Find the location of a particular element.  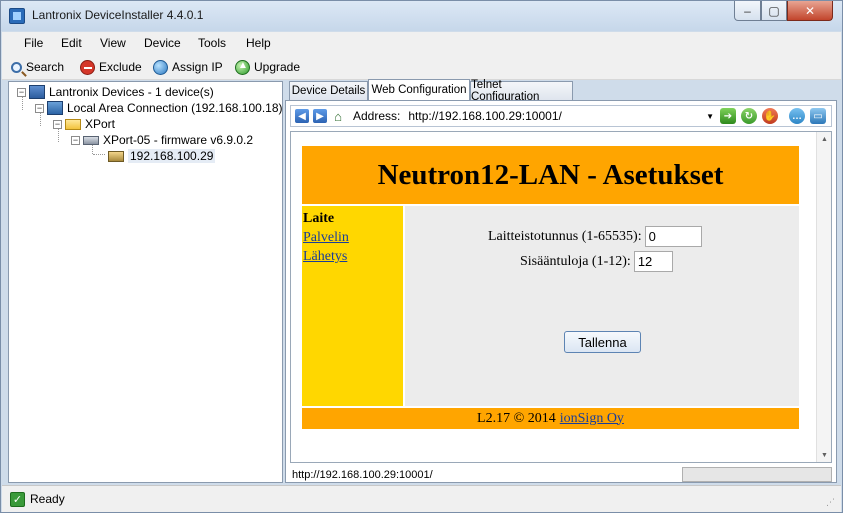

browser-status-url: http://192.168.100.29:10001/ is located at coordinates (362, 474).